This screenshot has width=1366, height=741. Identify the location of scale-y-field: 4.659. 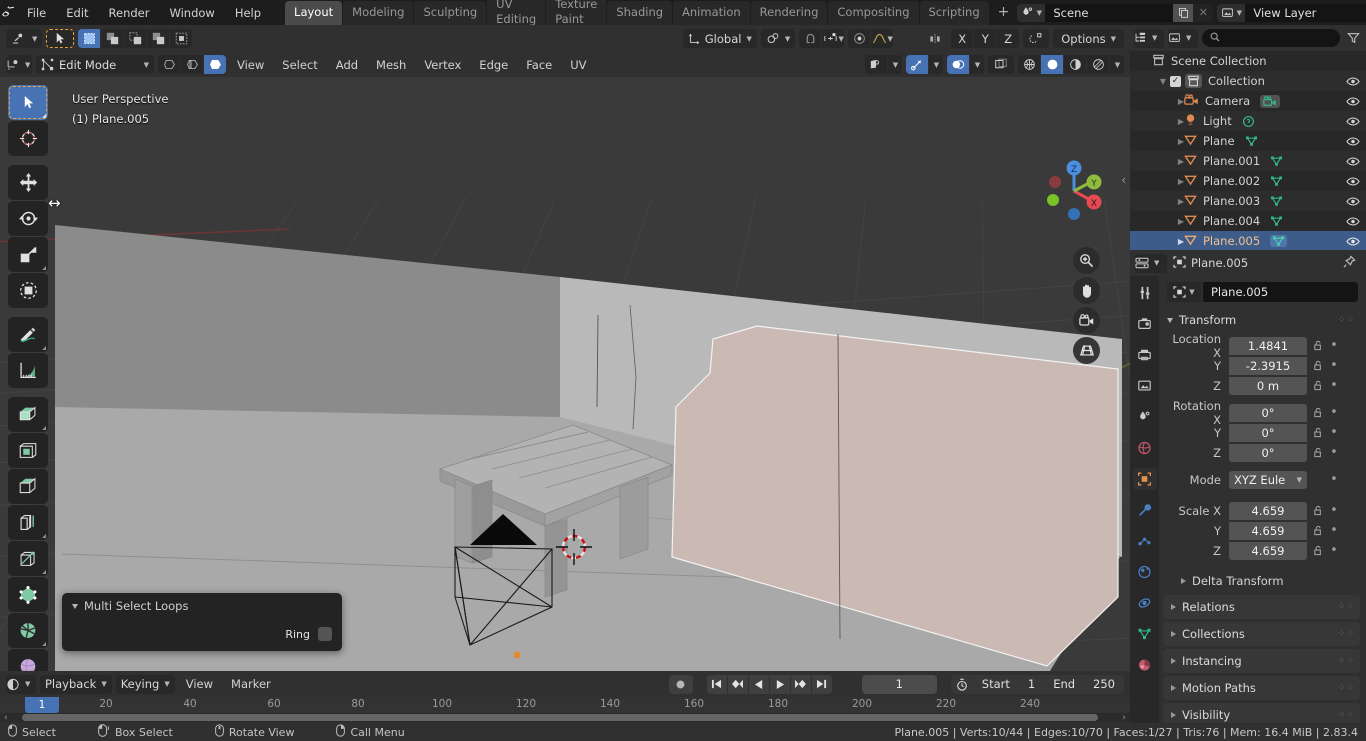
(1268, 530).